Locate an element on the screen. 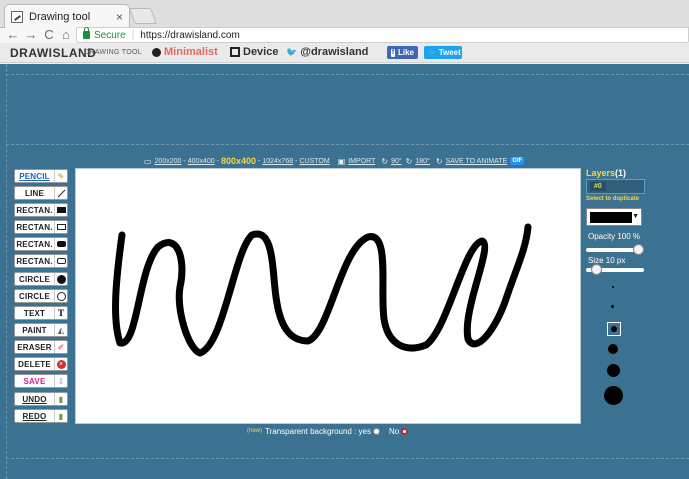 The height and width of the screenshot is (479, 689). twitter-link: 🐦 @drawisland is located at coordinates (327, 52).